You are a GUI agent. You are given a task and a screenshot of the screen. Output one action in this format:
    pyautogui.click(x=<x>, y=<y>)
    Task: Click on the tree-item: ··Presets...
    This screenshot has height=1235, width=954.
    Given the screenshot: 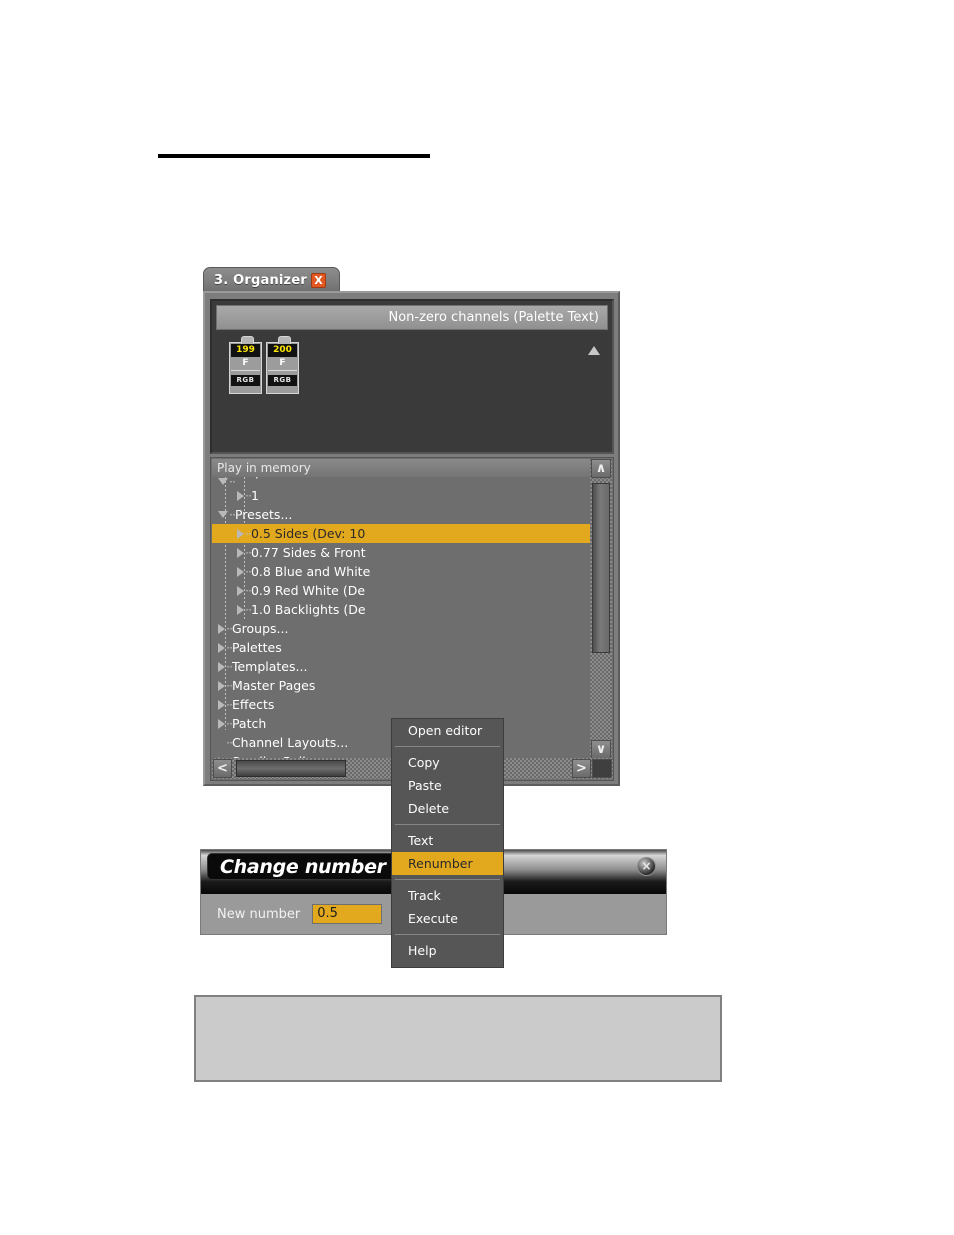 What is the action you would take?
    pyautogui.click(x=401, y=514)
    